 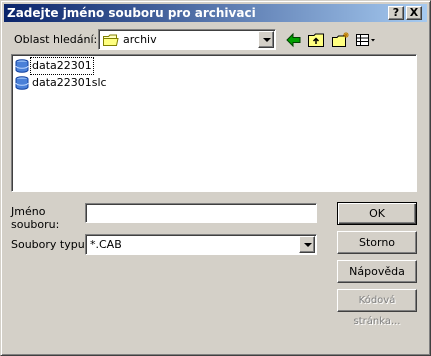 I want to click on up-folder-icon, so click(x=317, y=40).